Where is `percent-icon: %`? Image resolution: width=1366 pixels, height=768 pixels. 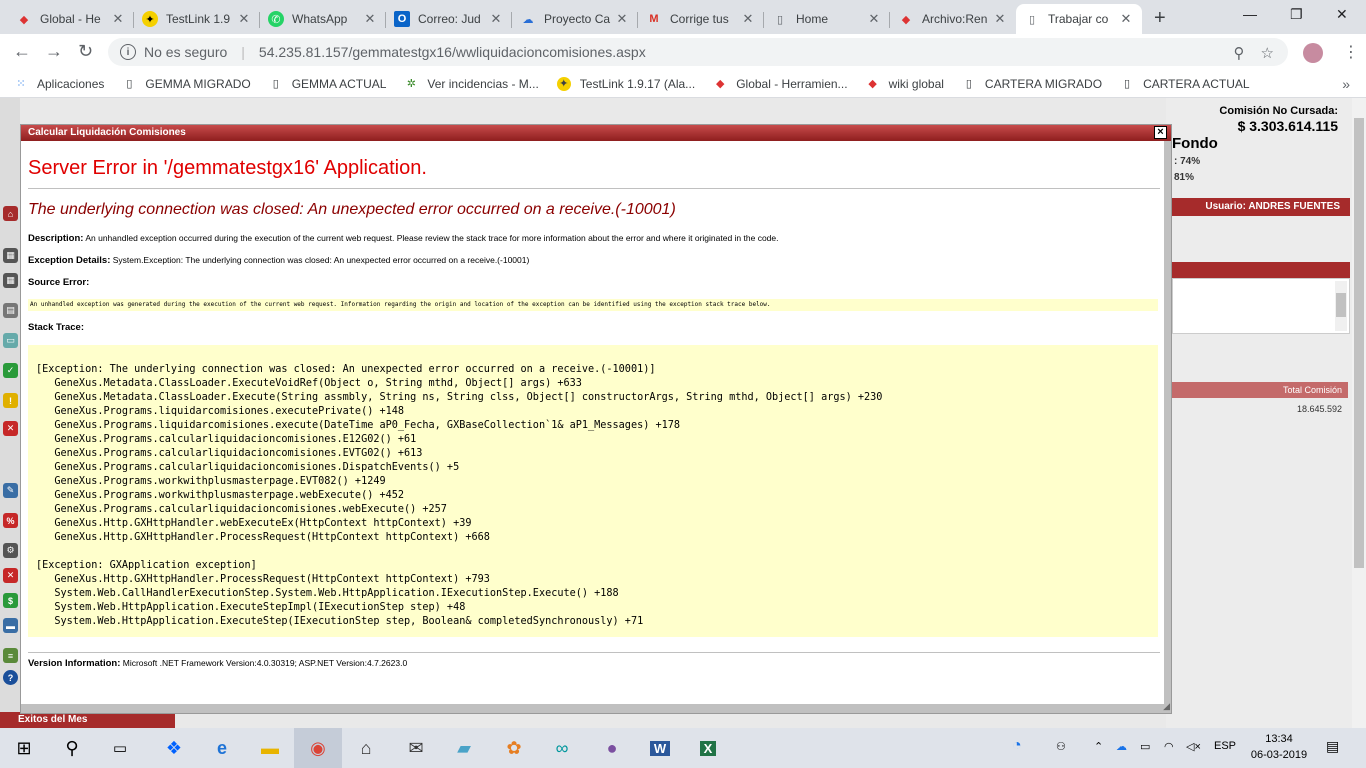
percent-icon: % is located at coordinates (10, 520).